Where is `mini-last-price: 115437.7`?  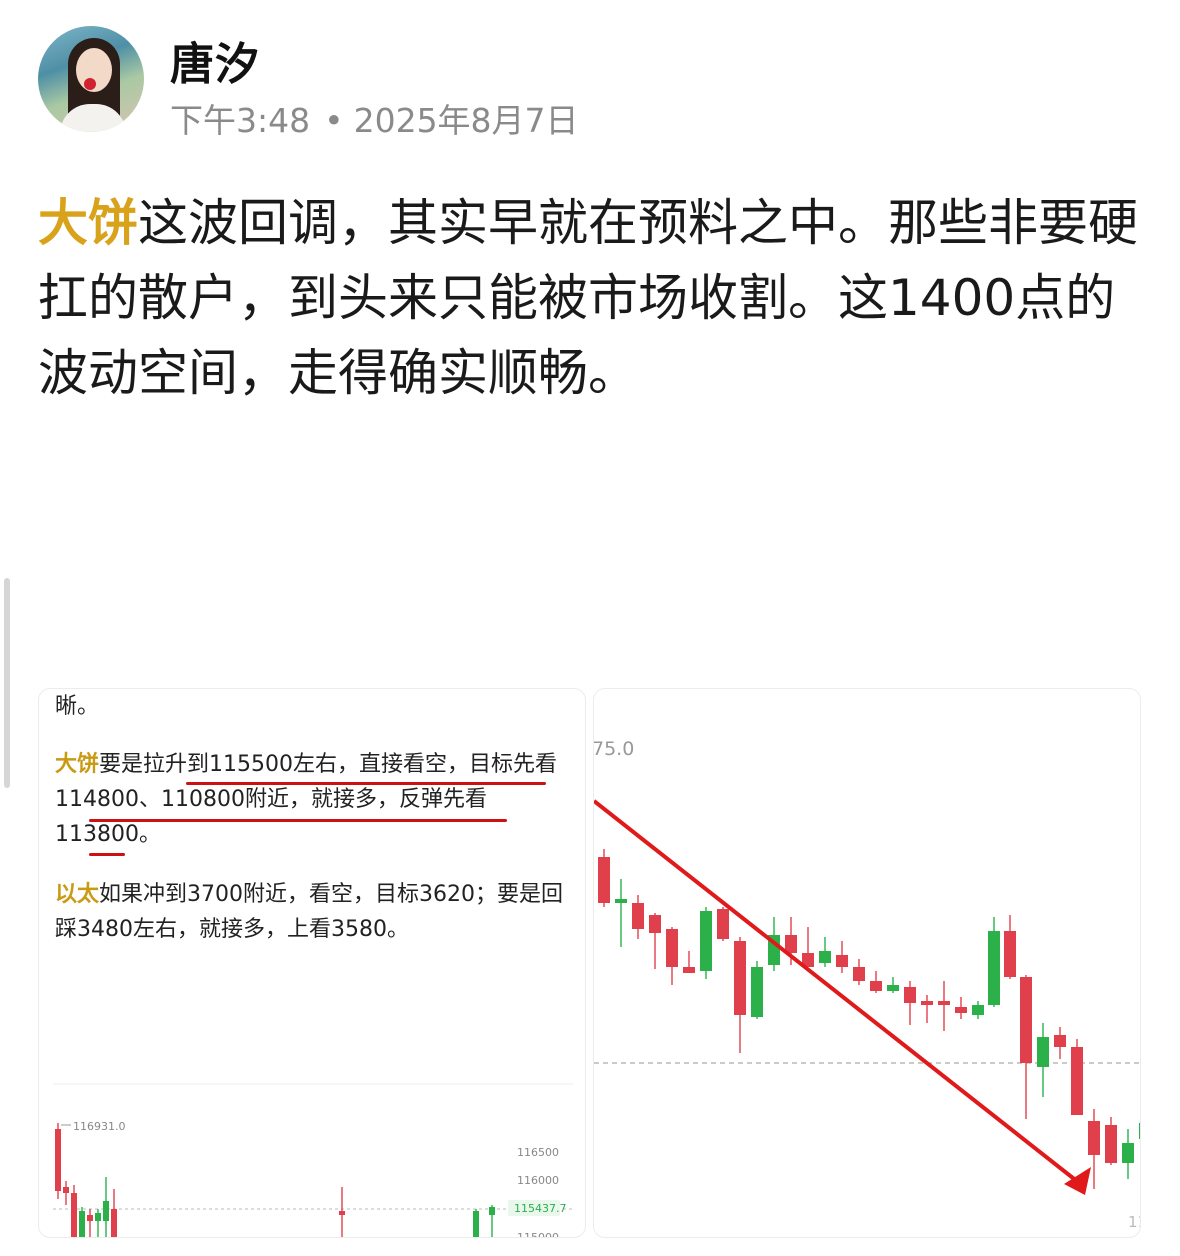
mini-last-price: 115437.7 is located at coordinates (540, 1208).